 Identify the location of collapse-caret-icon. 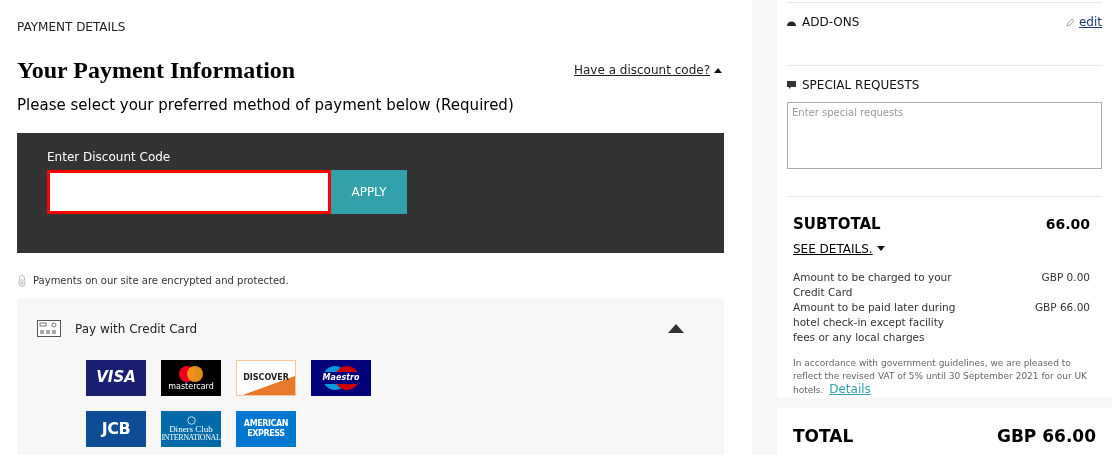
(676, 328).